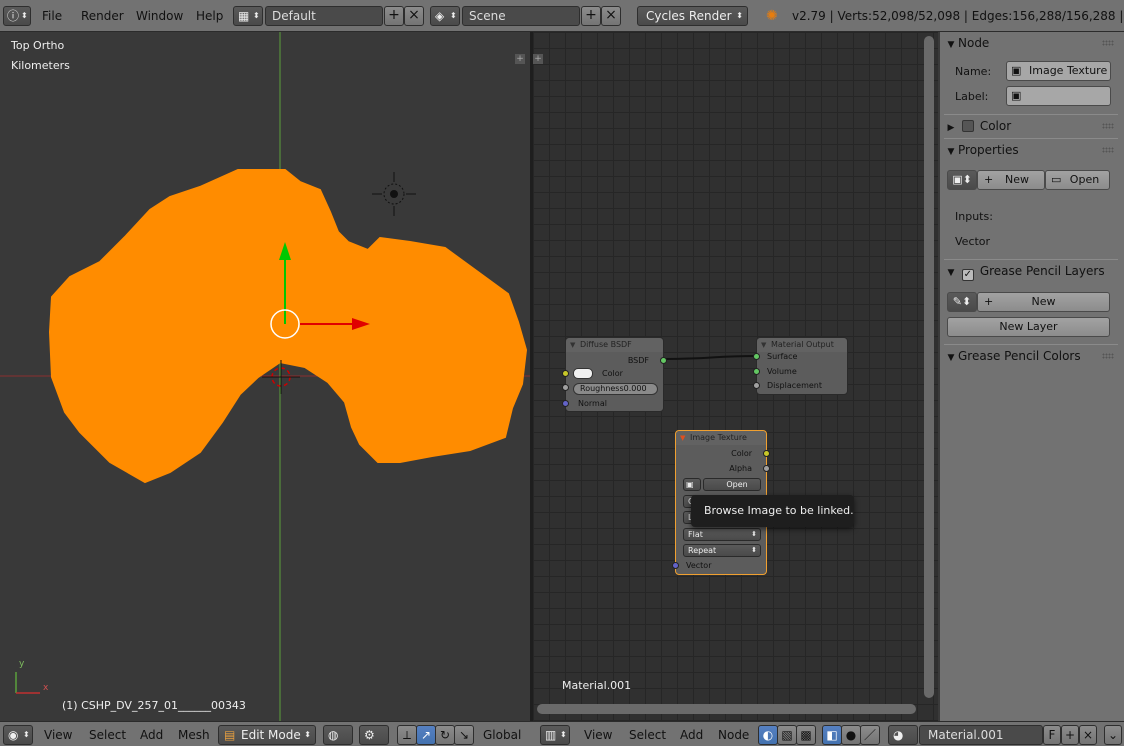 The height and width of the screenshot is (746, 1124). I want to click on menu-node: Node, so click(733, 735).